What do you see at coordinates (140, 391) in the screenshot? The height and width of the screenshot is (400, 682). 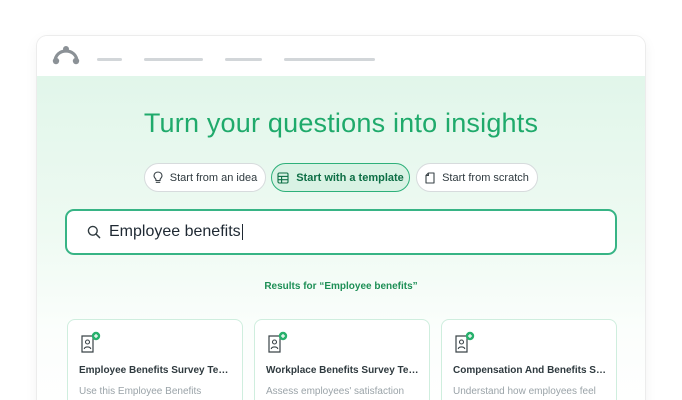 I see `template-card-description: Use this Employee Benefits` at bounding box center [140, 391].